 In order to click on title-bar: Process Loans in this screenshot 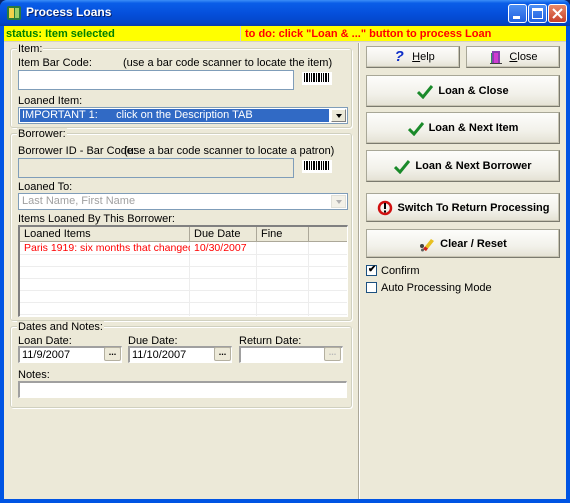, I will do `click(285, 13)`.